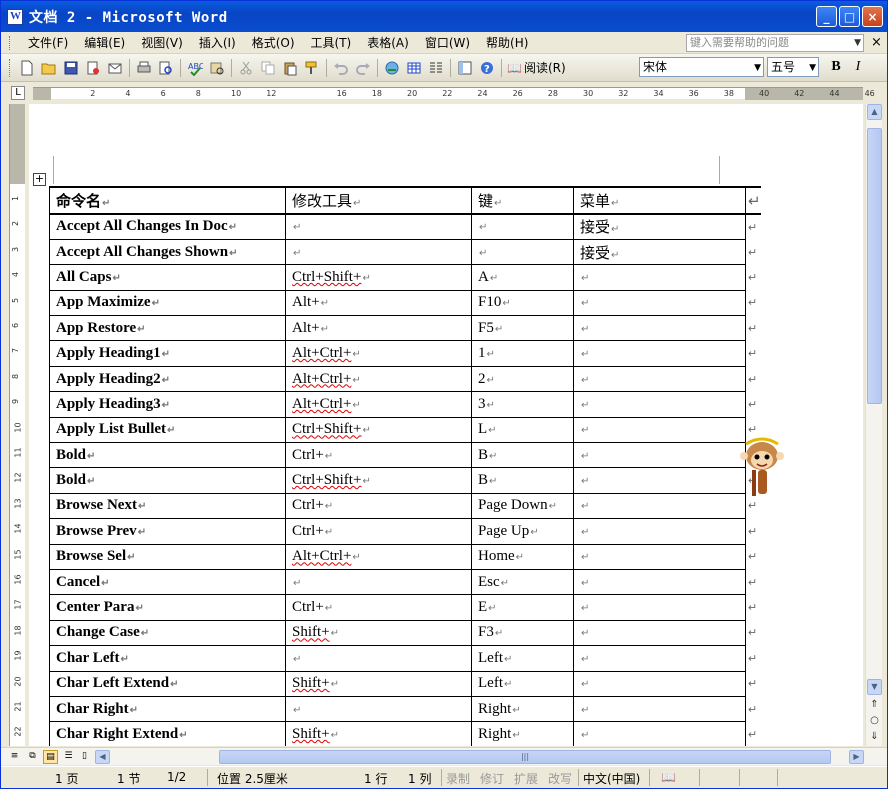  I want to click on status-overtype: 改写, so click(560, 778).